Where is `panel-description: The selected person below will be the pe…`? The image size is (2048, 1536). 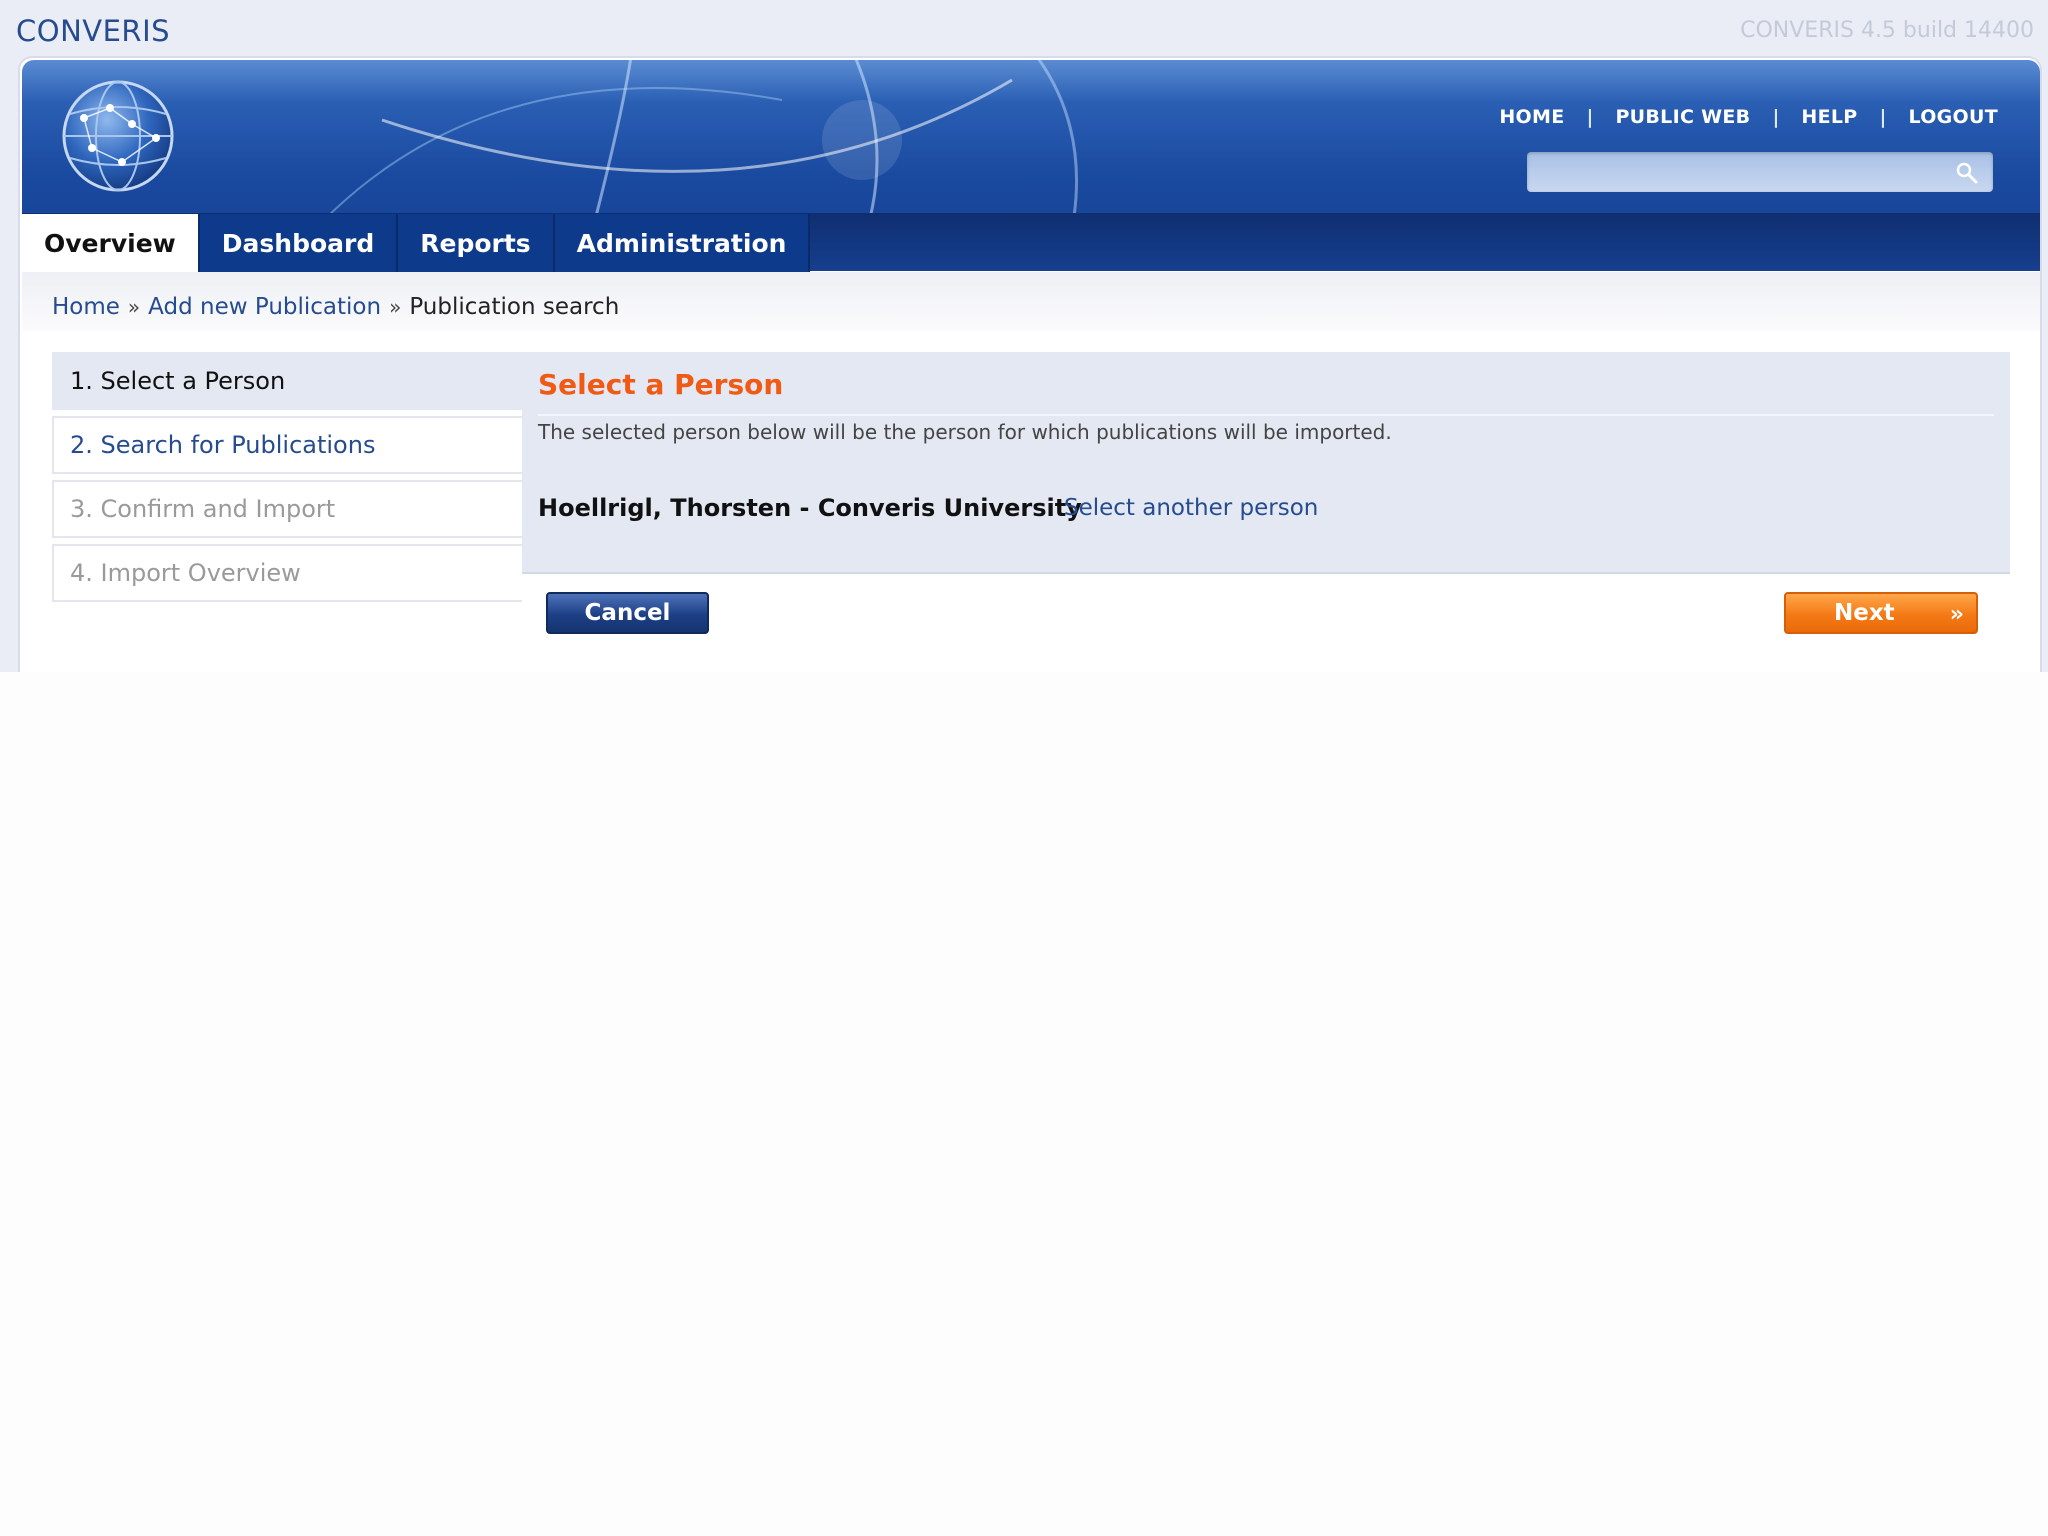
panel-description: The selected person below will be the pe… is located at coordinates (965, 432).